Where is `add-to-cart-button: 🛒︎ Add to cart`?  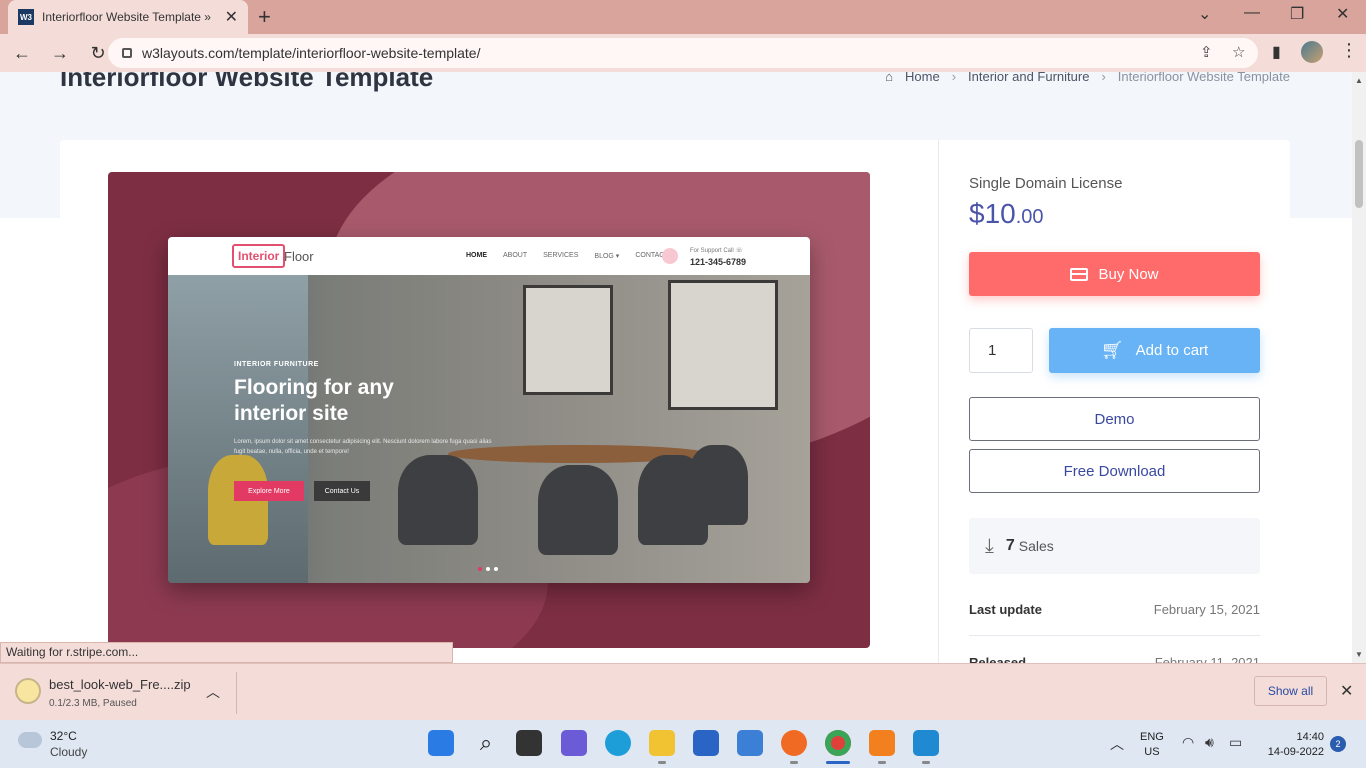 add-to-cart-button: 🛒︎ Add to cart is located at coordinates (1154, 350).